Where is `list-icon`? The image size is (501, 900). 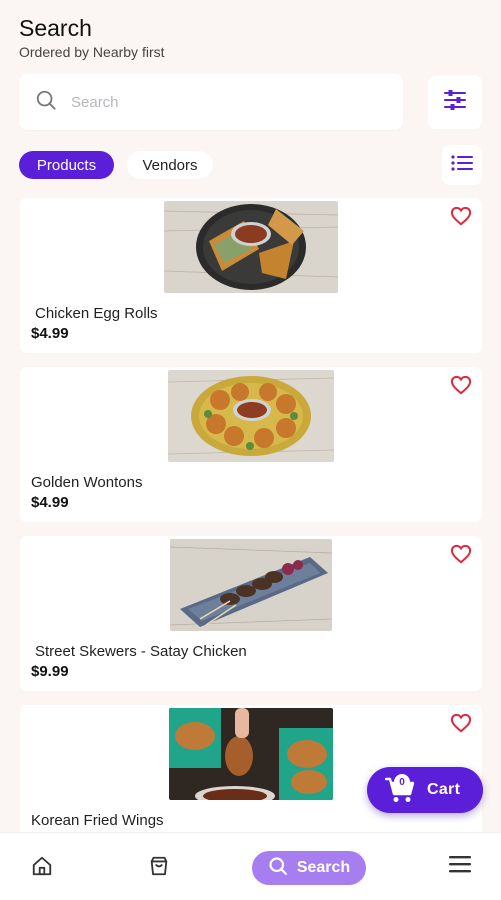 list-icon is located at coordinates (462, 165).